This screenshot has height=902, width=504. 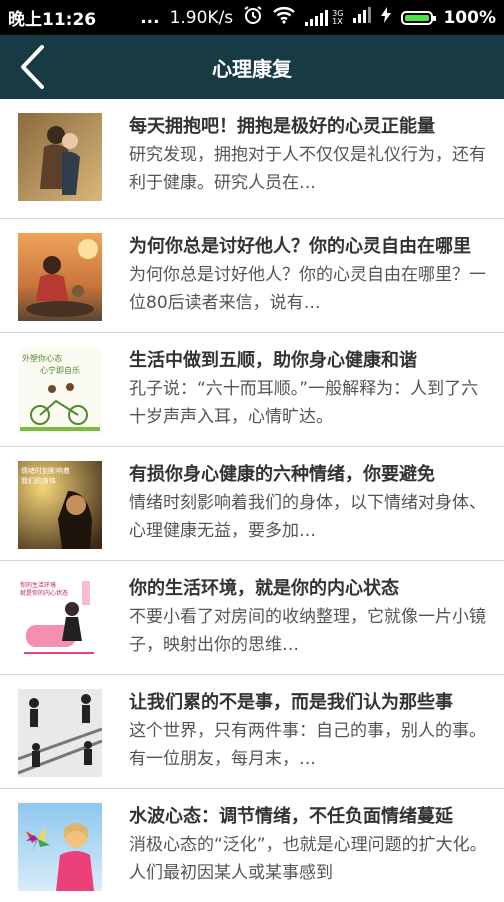 I want to click on status-bar: 晚上11:26 ... 1.90K/s 3G 1X 100%, so click(x=252, y=17).